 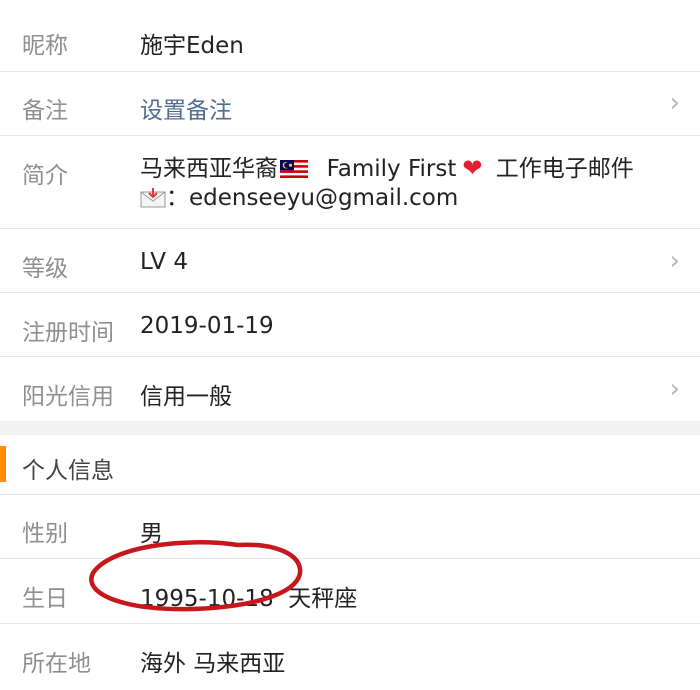 What do you see at coordinates (472, 168) in the screenshot?
I see `red-heart-icon: ❤` at bounding box center [472, 168].